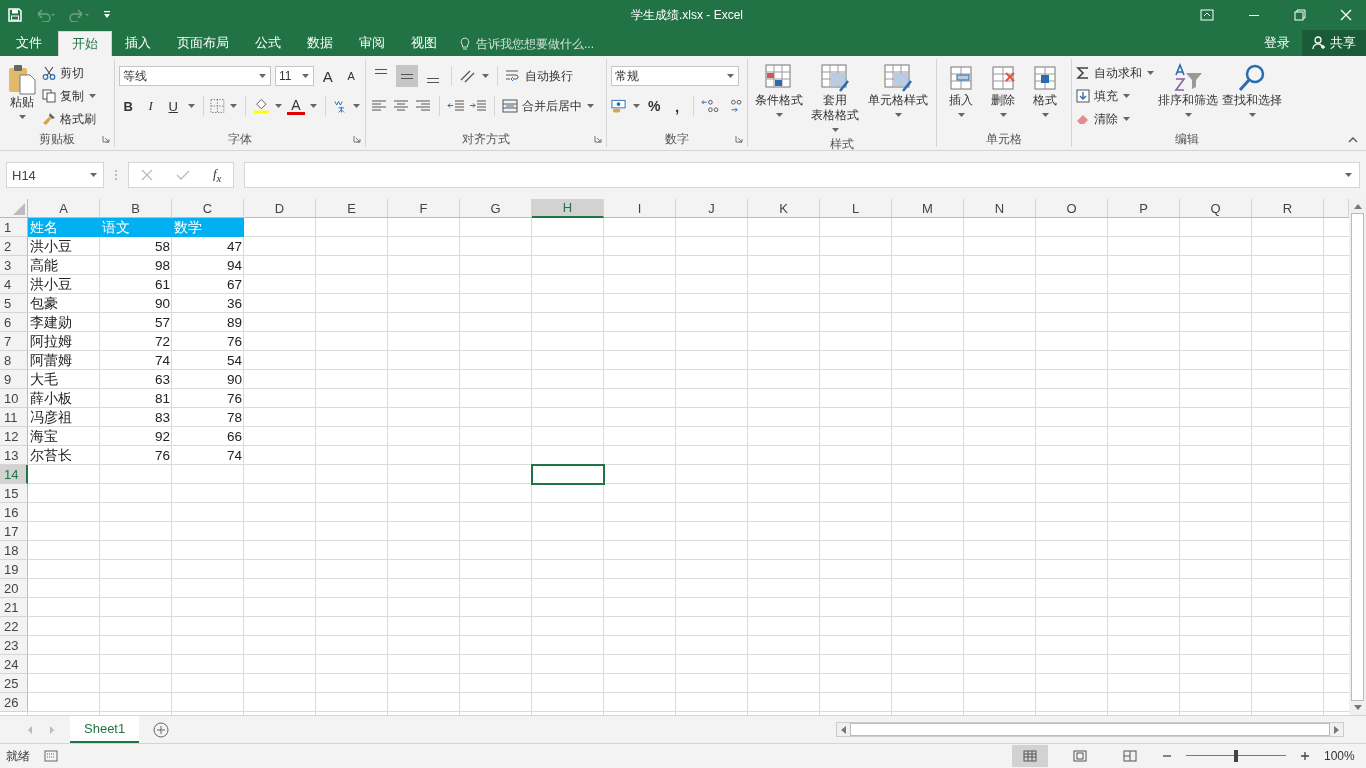 The width and height of the screenshot is (1366, 768). I want to click on zoom-in-icon, so click(1305, 756).